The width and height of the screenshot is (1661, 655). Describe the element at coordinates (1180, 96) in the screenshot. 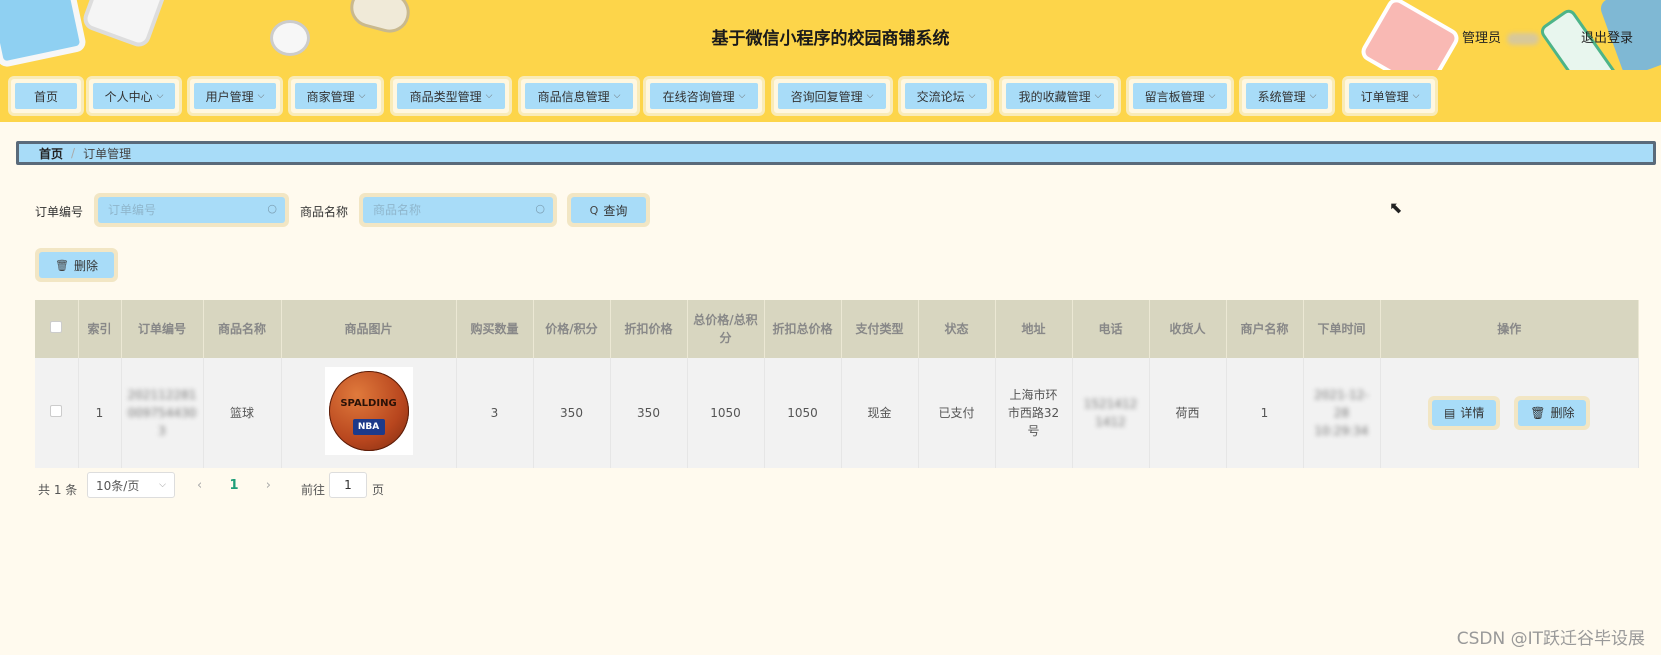

I see `nav-item-message-board-management: 留言板管理 ⌵` at that location.